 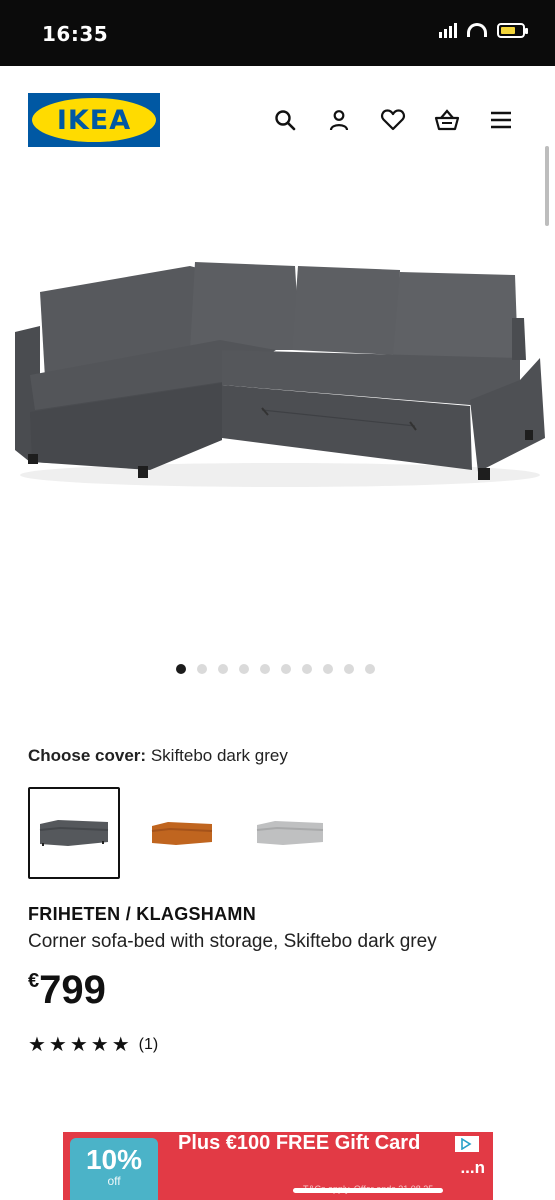 I want to click on product-rating: ★★★★★ (1), so click(x=93, y=1044).